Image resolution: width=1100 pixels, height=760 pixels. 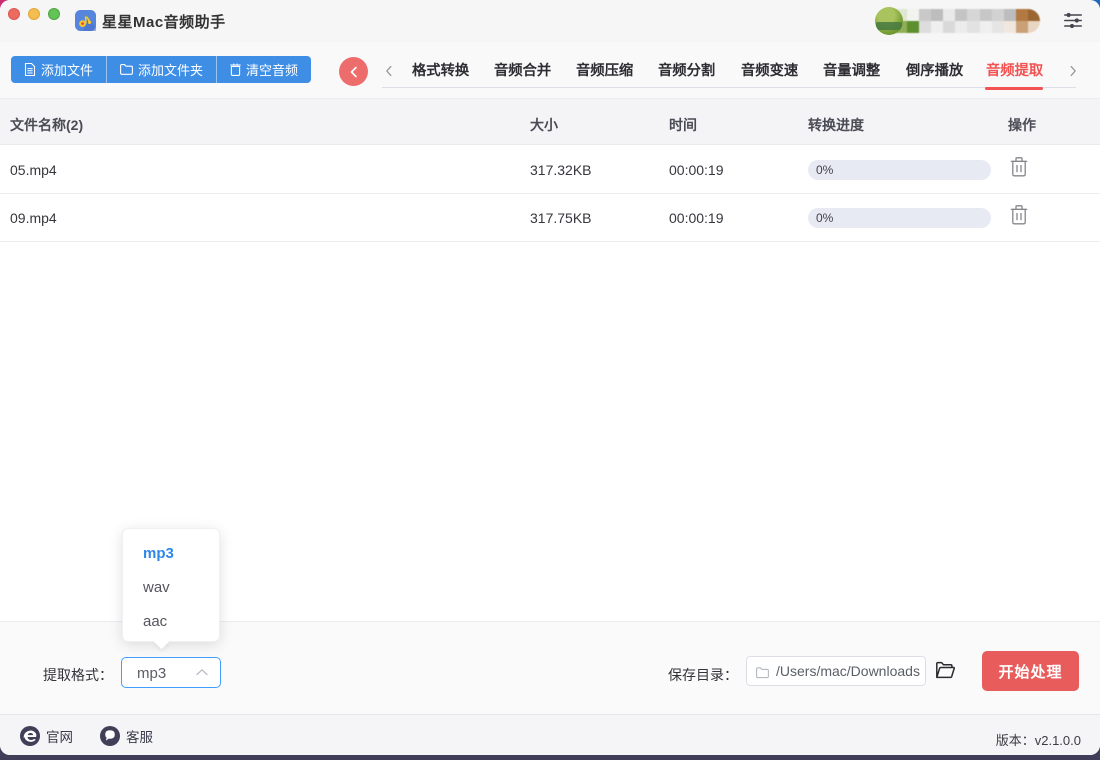 What do you see at coordinates (836, 125) in the screenshot?
I see `column-progress: 转换进度` at bounding box center [836, 125].